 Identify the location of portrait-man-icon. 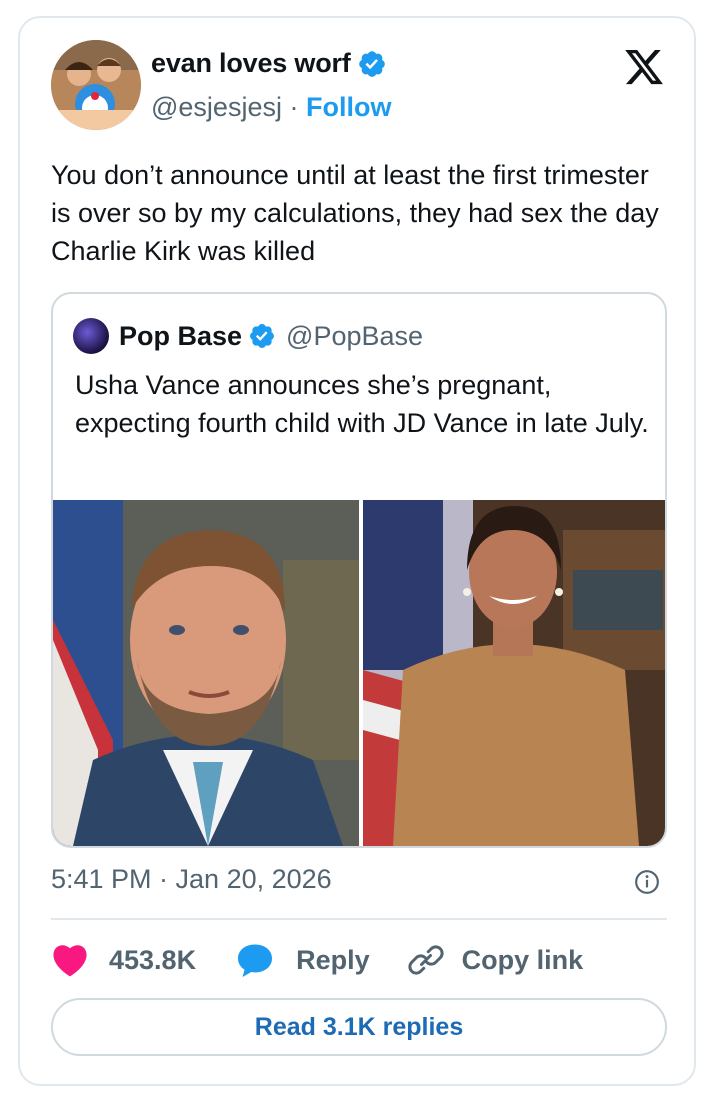
(206, 673).